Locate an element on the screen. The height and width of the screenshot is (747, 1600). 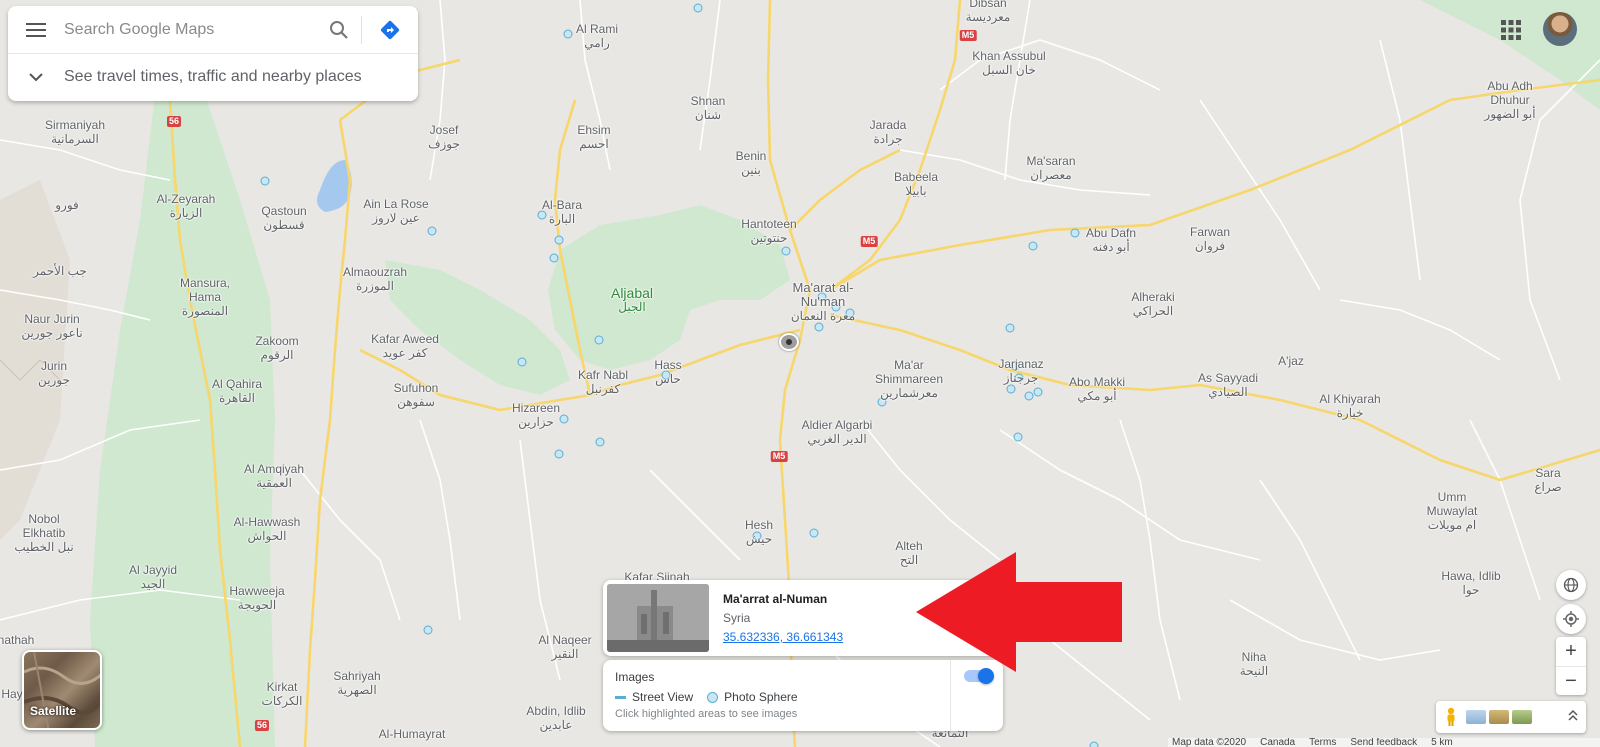
place-label-dibsan: Dibsan معرديسة is located at coordinates (988, 12).